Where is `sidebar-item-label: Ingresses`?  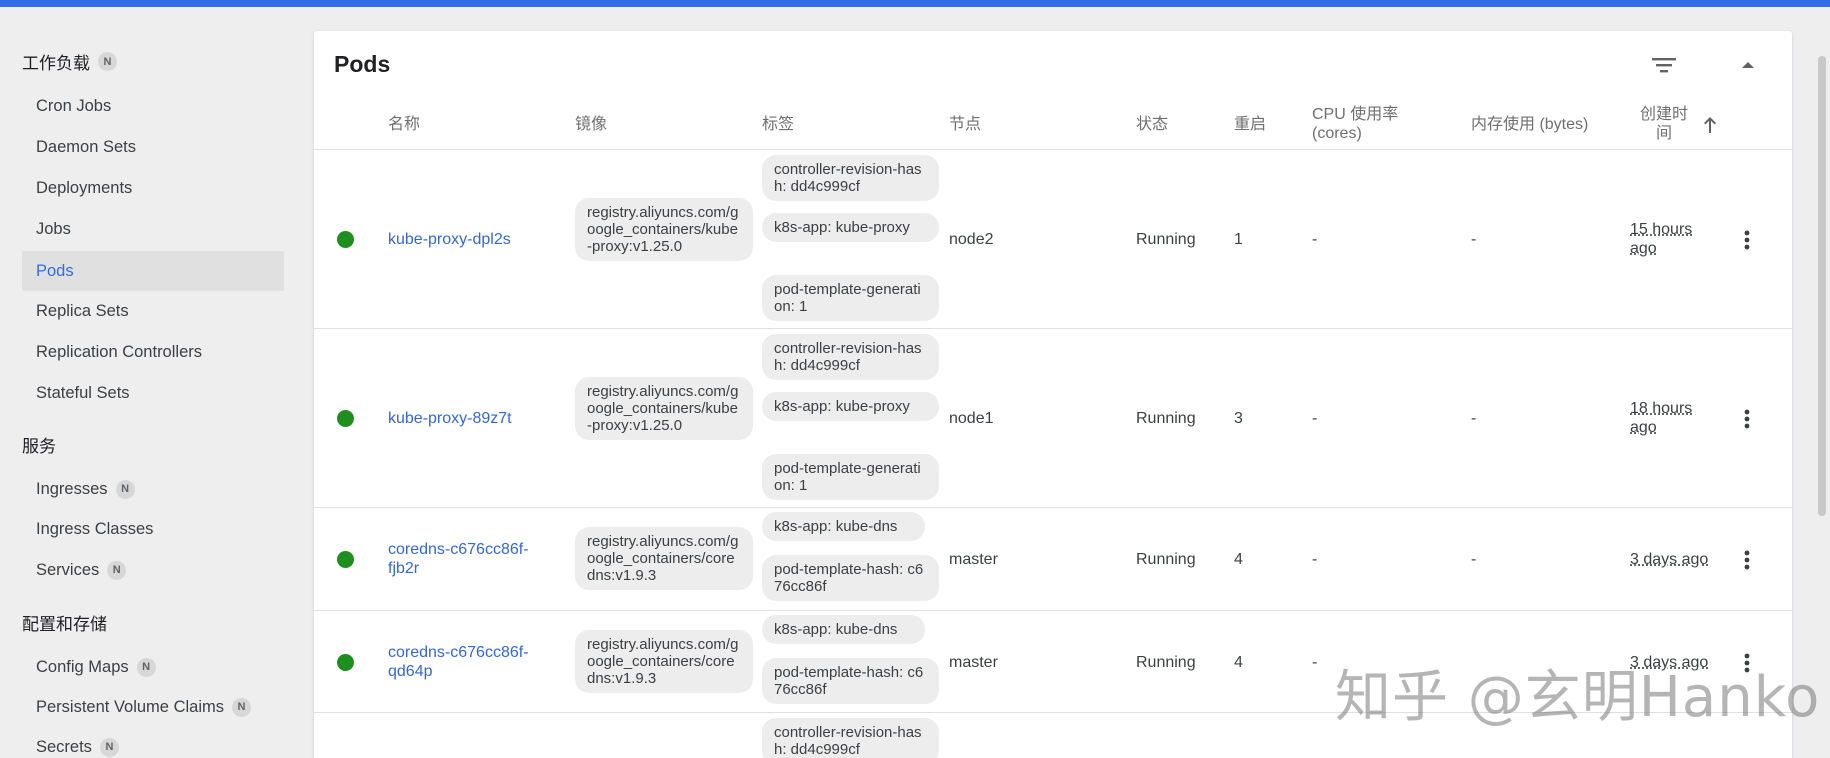
sidebar-item-label: Ingresses is located at coordinates (72, 488).